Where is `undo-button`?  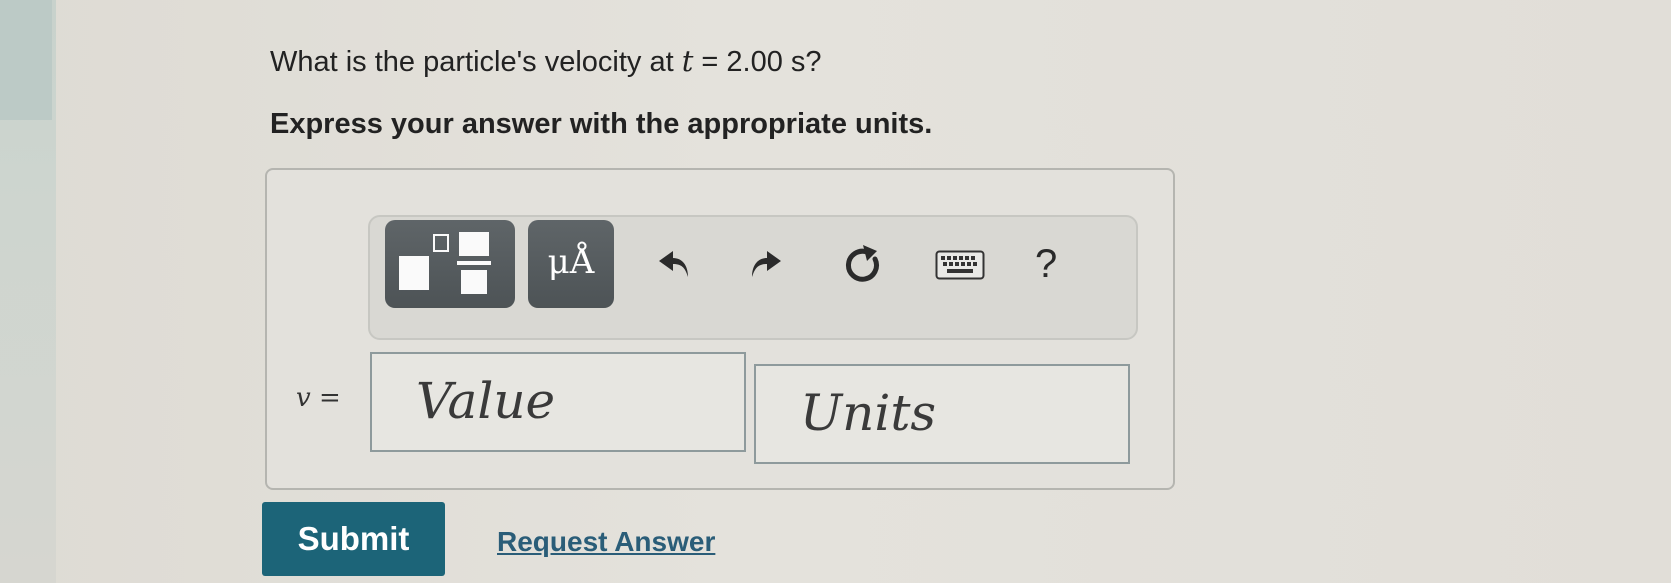
undo-button is located at coordinates (675, 265).